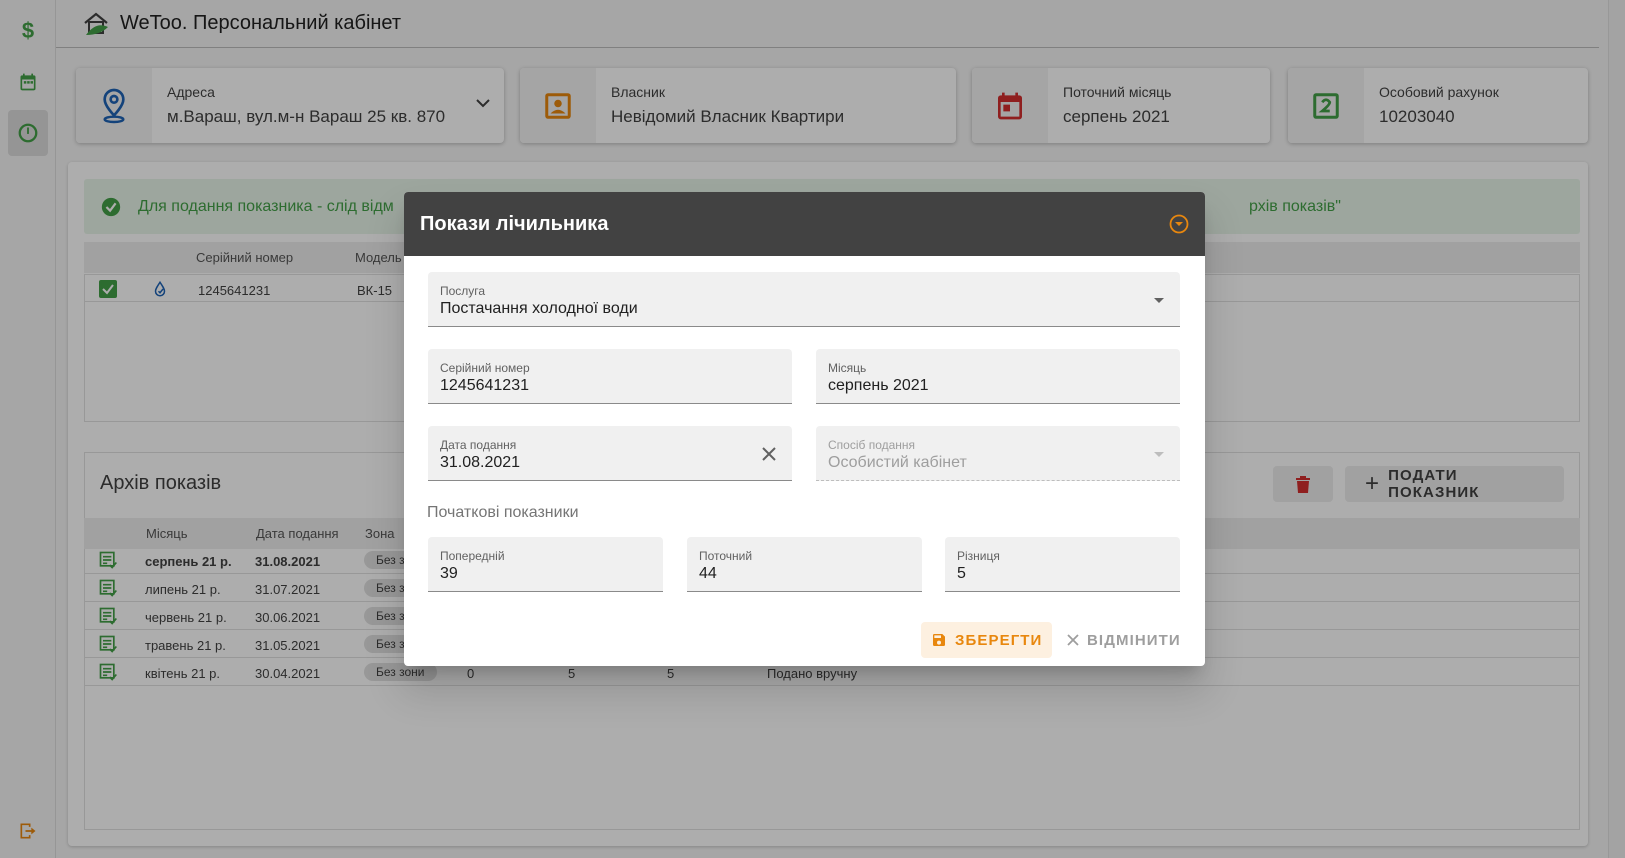 The width and height of the screenshot is (1625, 858). Describe the element at coordinates (897, 462) in the screenshot. I see `method-value: Особистий кабінет` at that location.